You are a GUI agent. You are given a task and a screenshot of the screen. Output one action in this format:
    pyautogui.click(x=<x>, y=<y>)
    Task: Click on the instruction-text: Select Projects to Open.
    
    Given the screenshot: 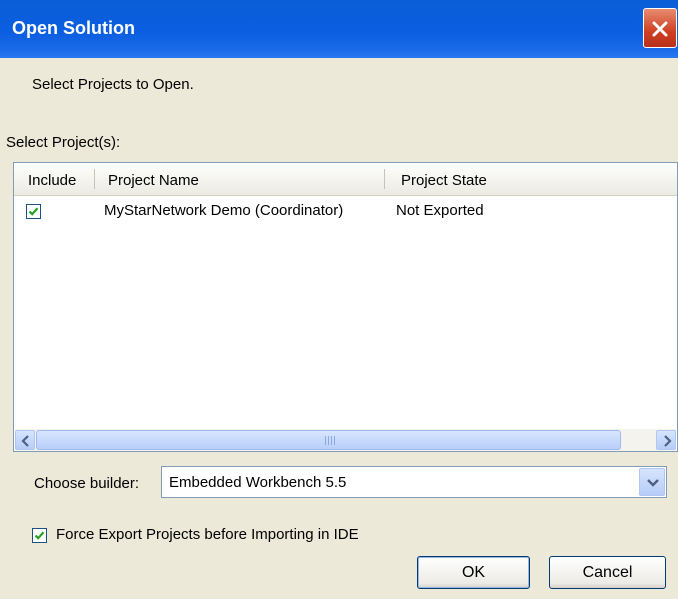 What is the action you would take?
    pyautogui.click(x=113, y=84)
    